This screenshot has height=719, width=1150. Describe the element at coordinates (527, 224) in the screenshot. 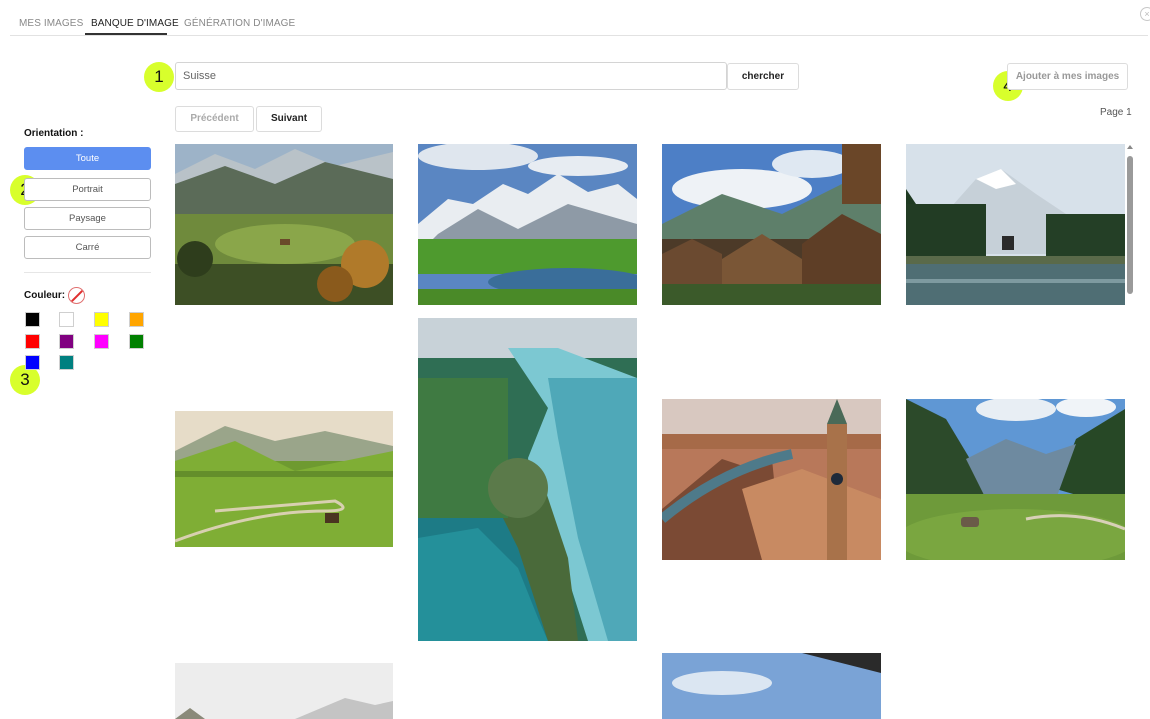

I see `photo-alpine-lake-snow-peaks` at that location.